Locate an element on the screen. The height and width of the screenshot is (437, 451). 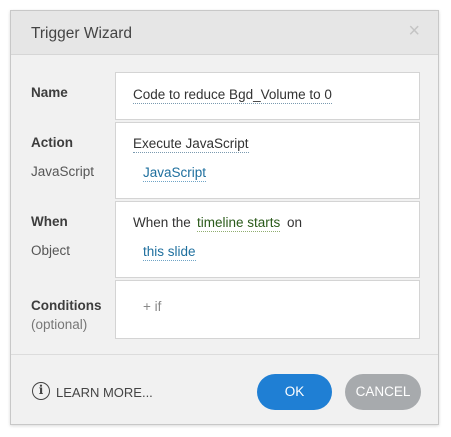
ok-button: OK is located at coordinates (294, 392).